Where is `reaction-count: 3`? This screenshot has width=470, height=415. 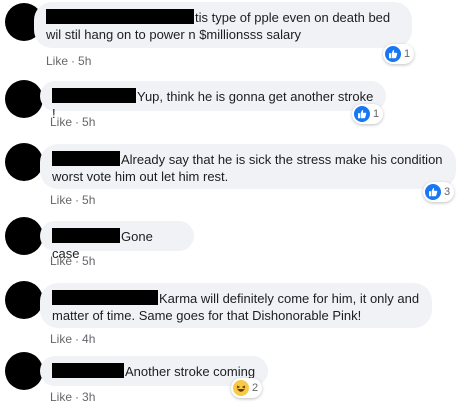
reaction-count: 3 is located at coordinates (447, 192).